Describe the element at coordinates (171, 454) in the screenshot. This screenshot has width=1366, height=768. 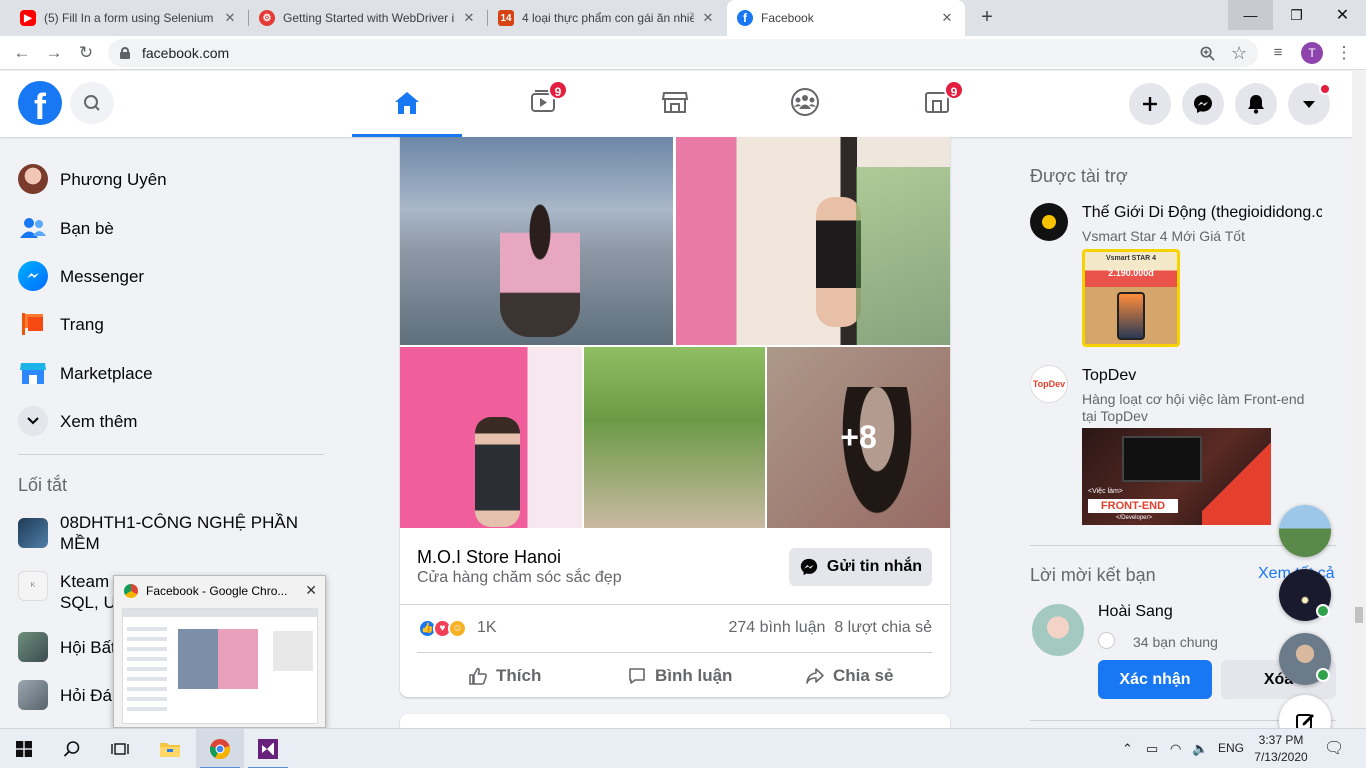
I see `sidebar-divider` at that location.